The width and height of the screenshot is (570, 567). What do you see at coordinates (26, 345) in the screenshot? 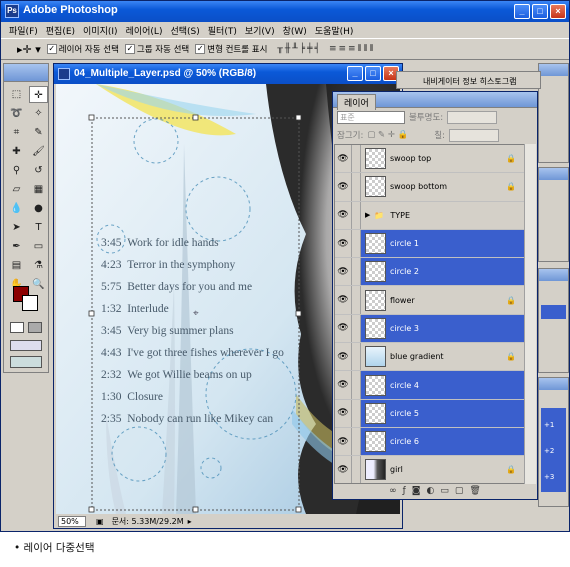
I see `screen-mode-icon` at bounding box center [26, 345].